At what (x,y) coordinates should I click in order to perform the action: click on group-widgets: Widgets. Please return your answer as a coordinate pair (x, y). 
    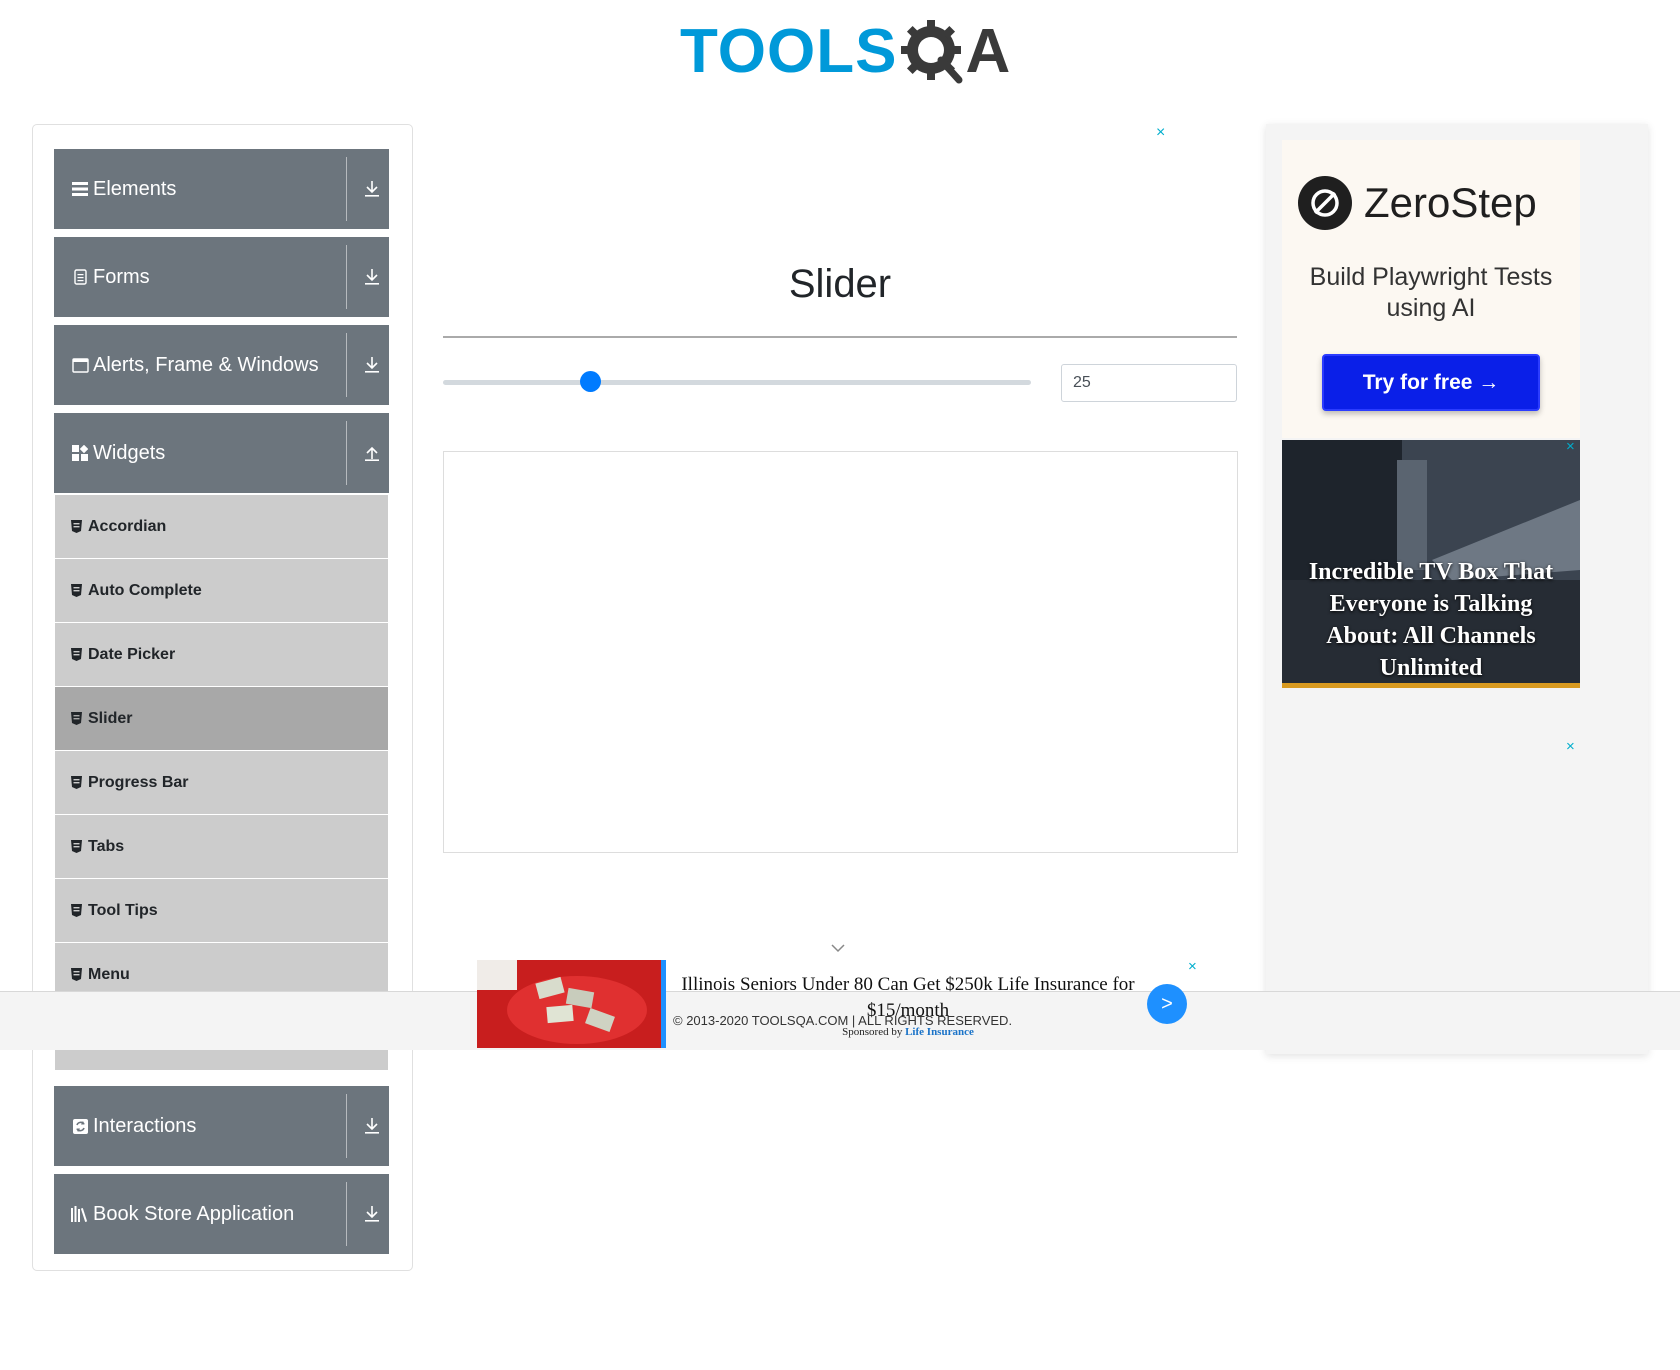
    Looking at the image, I should click on (221, 453).